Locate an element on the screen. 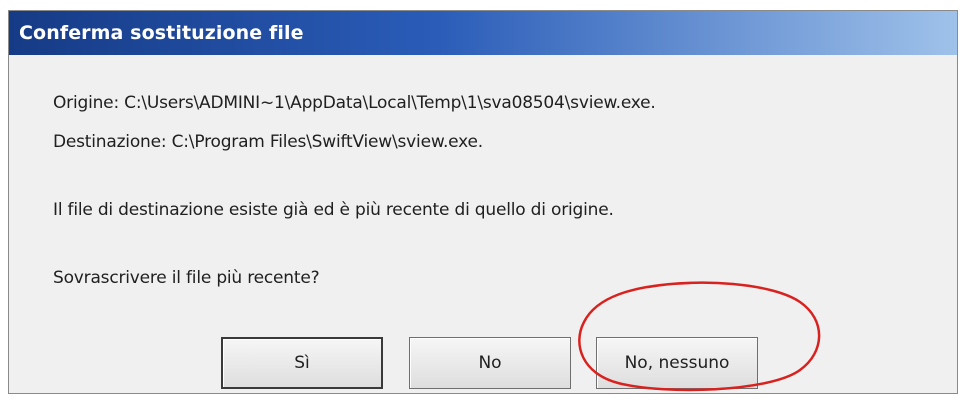 The image size is (966, 401). yes-button: Sì is located at coordinates (302, 363).